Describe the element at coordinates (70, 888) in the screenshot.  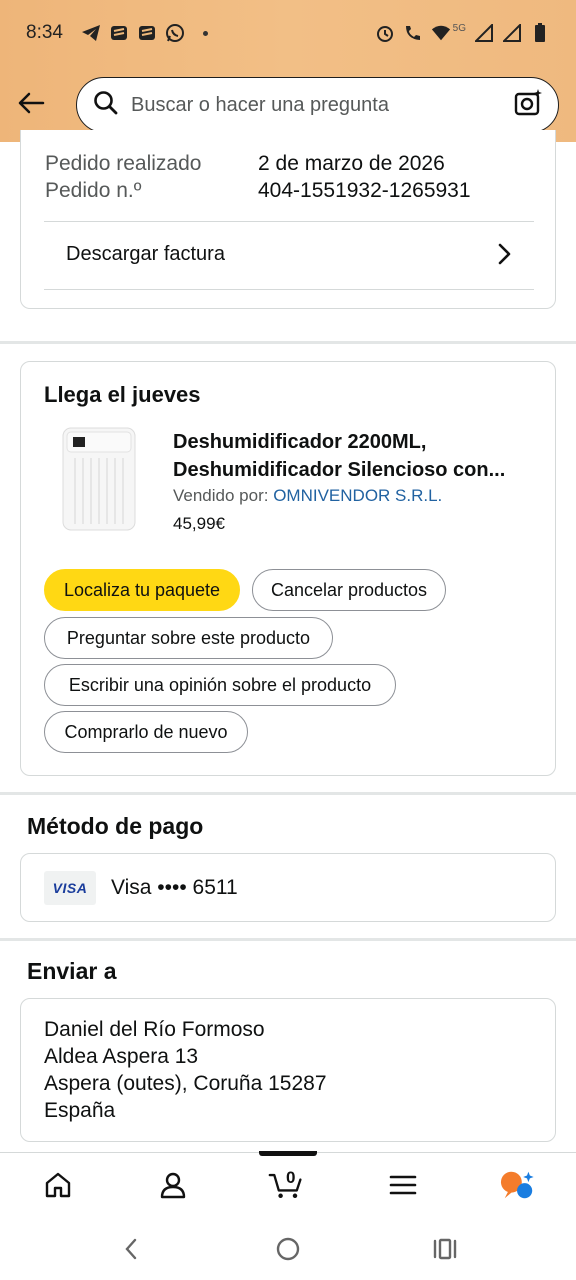
I see `visa-logo-icon: VISA` at that location.